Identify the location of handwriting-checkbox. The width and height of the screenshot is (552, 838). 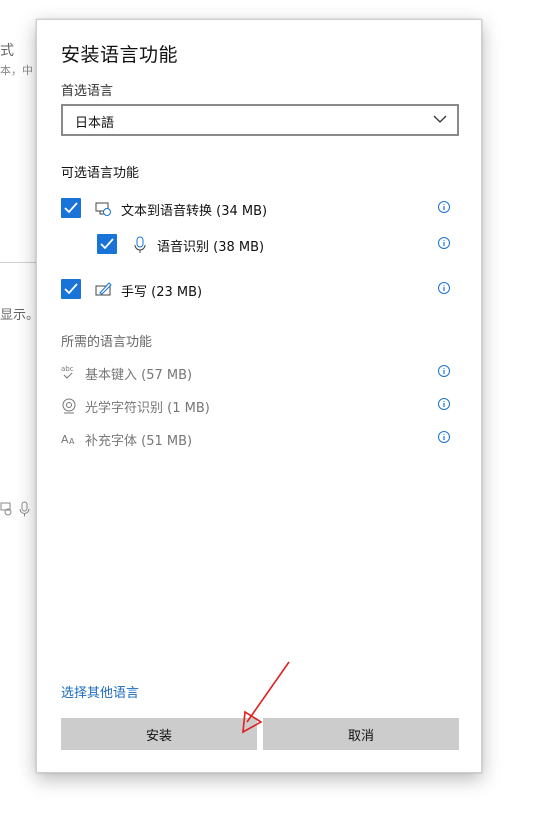
(71, 289).